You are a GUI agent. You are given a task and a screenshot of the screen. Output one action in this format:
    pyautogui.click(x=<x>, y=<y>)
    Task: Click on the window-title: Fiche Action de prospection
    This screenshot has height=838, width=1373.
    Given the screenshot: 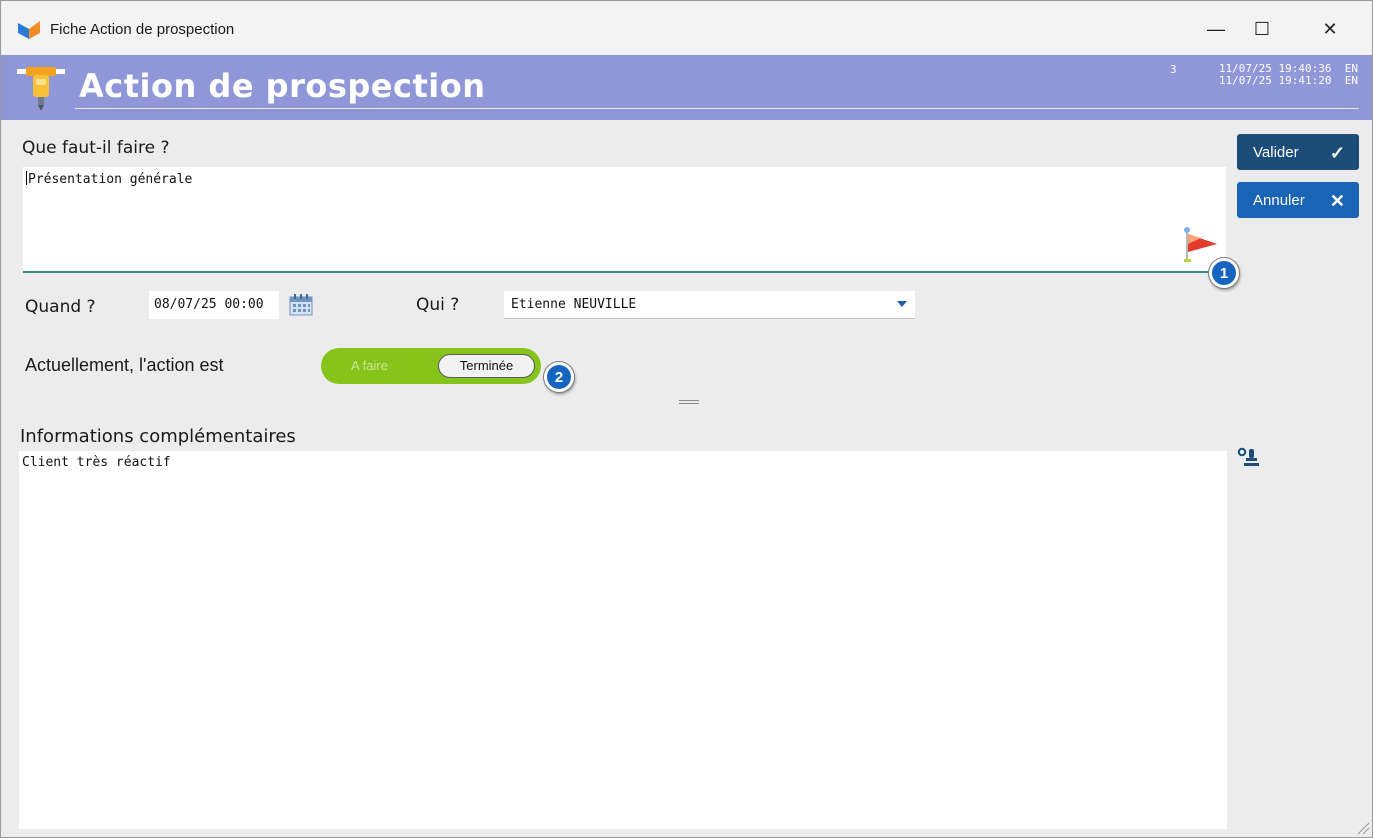 What is the action you would take?
    pyautogui.click(x=142, y=29)
    